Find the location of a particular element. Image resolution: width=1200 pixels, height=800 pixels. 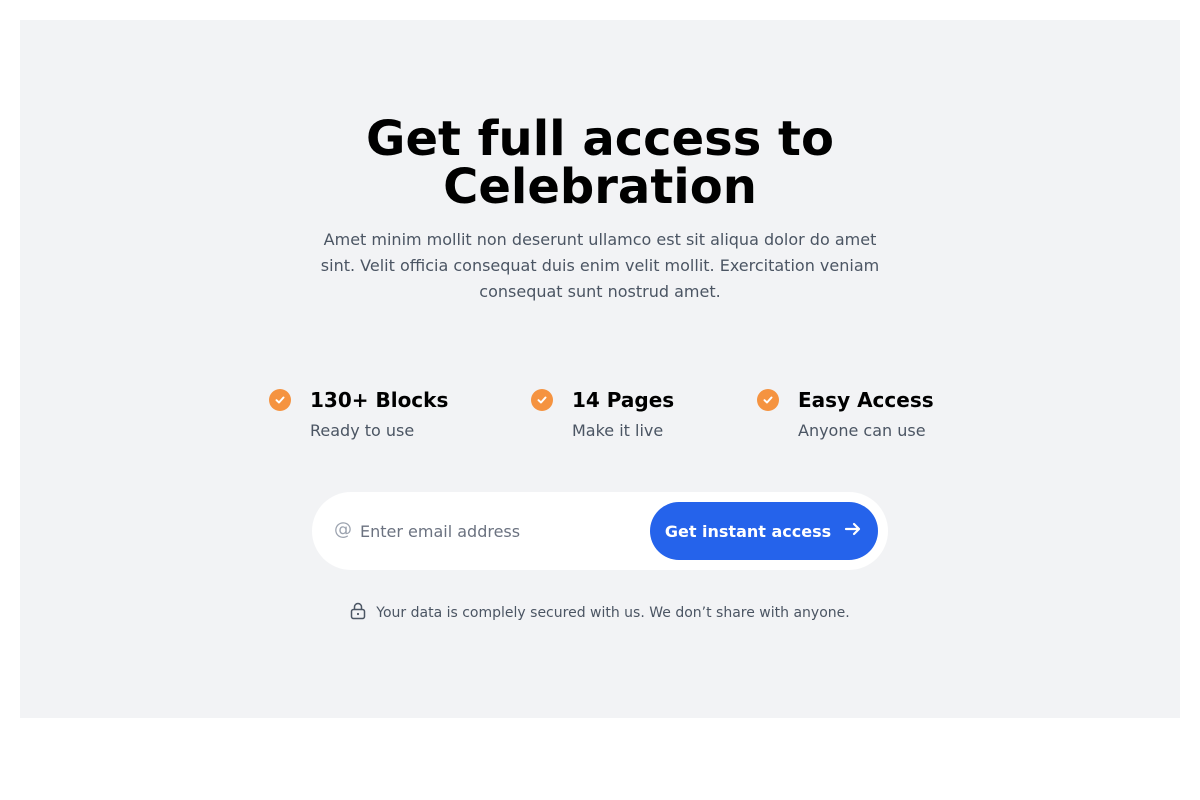

lock-icon is located at coordinates (358, 613).